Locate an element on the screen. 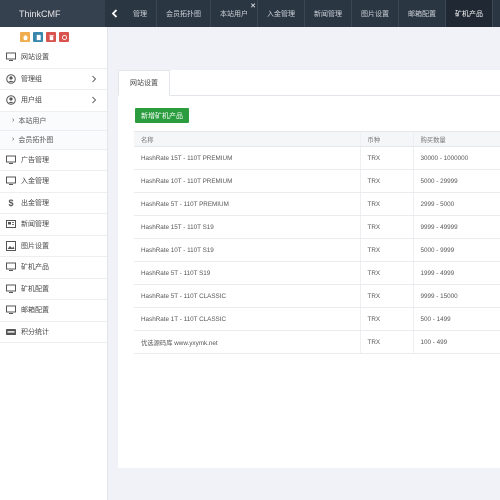 Image resolution: width=500 pixels, height=500 pixels. tabs-scroll-left-button is located at coordinates (114, 13).